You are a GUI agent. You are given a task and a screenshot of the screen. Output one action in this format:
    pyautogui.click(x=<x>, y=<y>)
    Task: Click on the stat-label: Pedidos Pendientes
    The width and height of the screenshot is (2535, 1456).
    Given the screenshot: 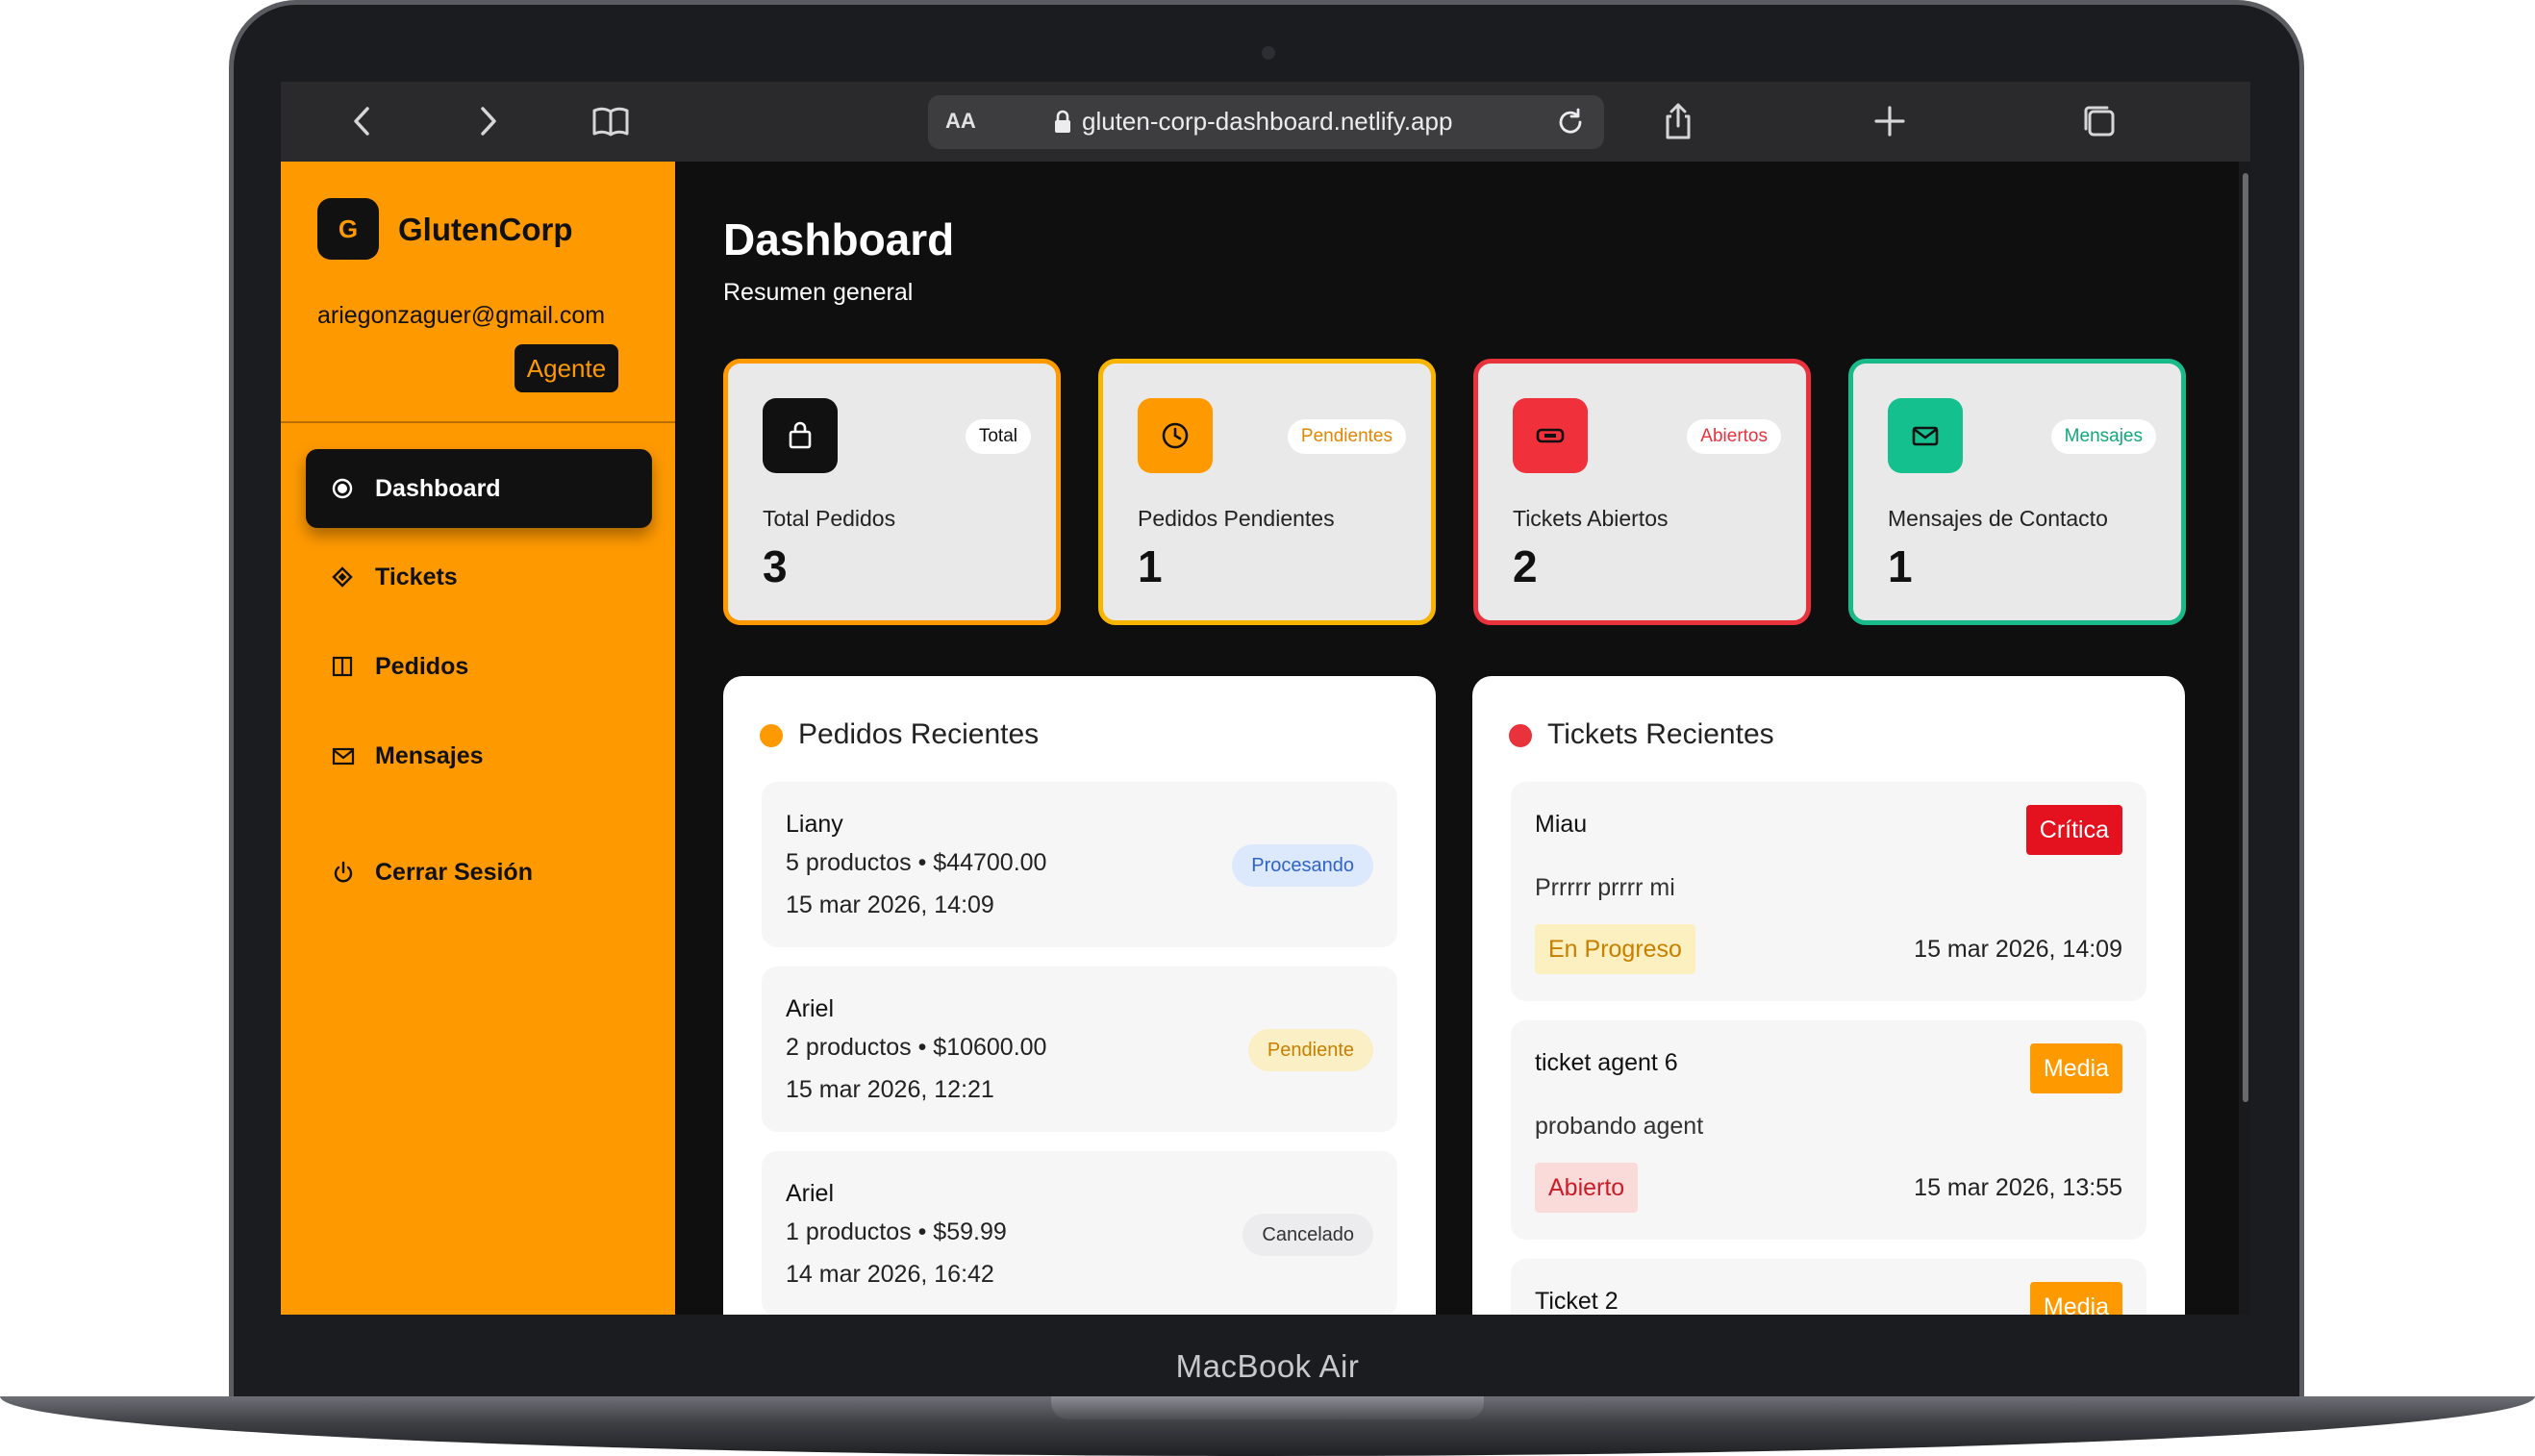 What is the action you would take?
    pyautogui.click(x=1236, y=518)
    